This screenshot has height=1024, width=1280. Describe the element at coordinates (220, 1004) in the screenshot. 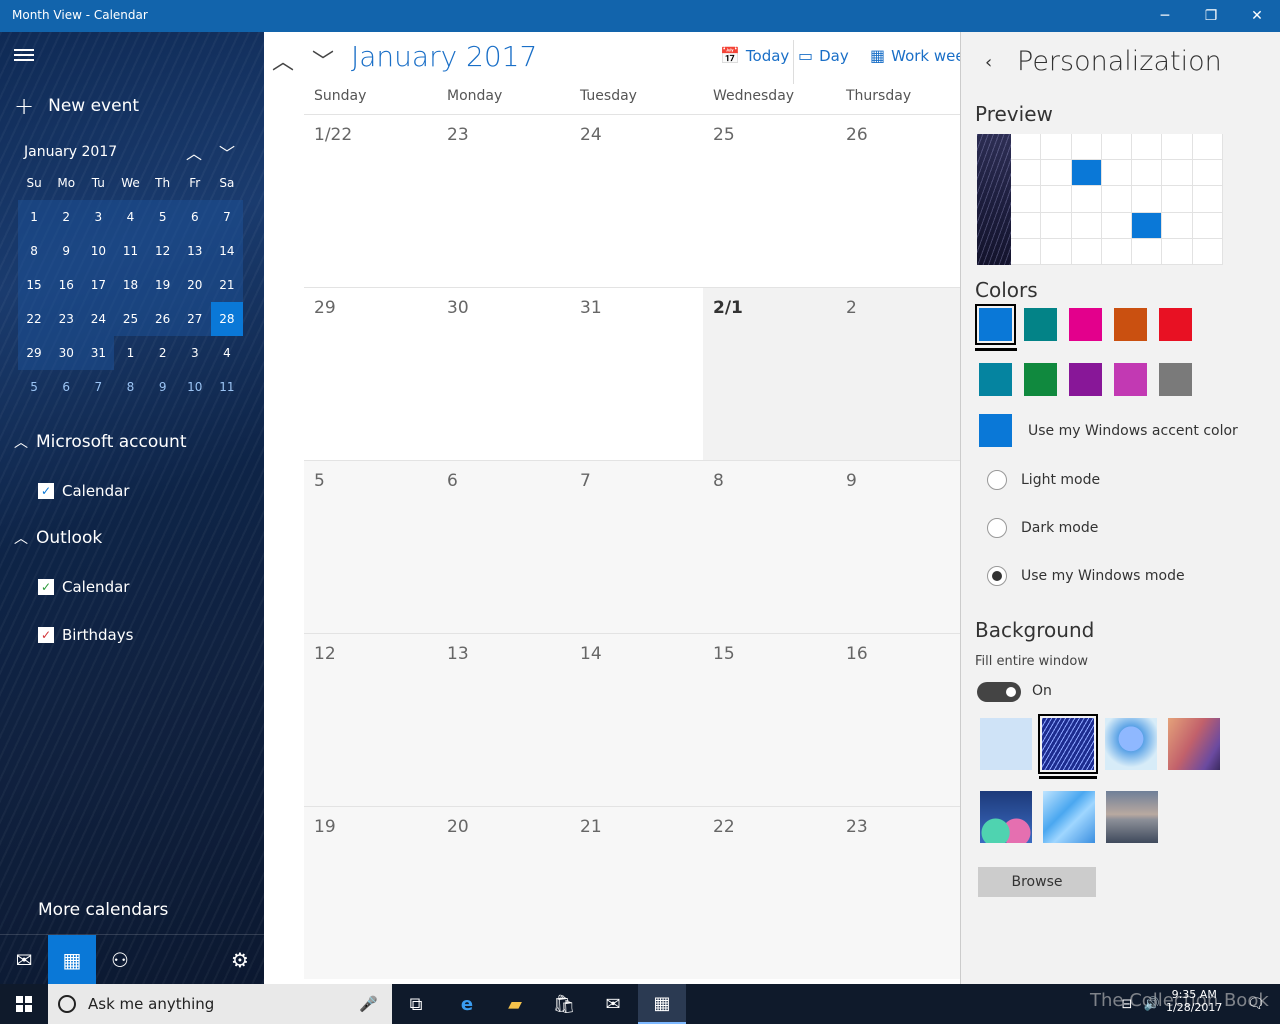

I see `cortana-search-box: Ask me anything 🎤` at that location.